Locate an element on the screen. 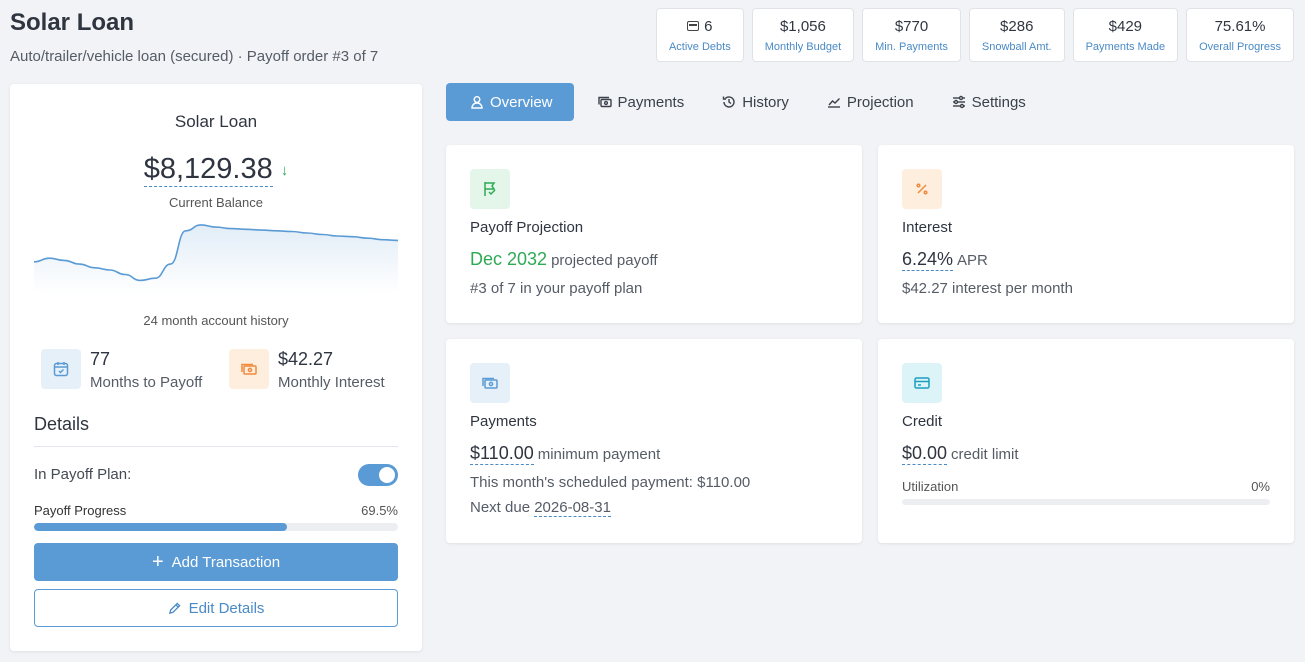 The height and width of the screenshot is (662, 1305). tab-label: Payments is located at coordinates (651, 102).